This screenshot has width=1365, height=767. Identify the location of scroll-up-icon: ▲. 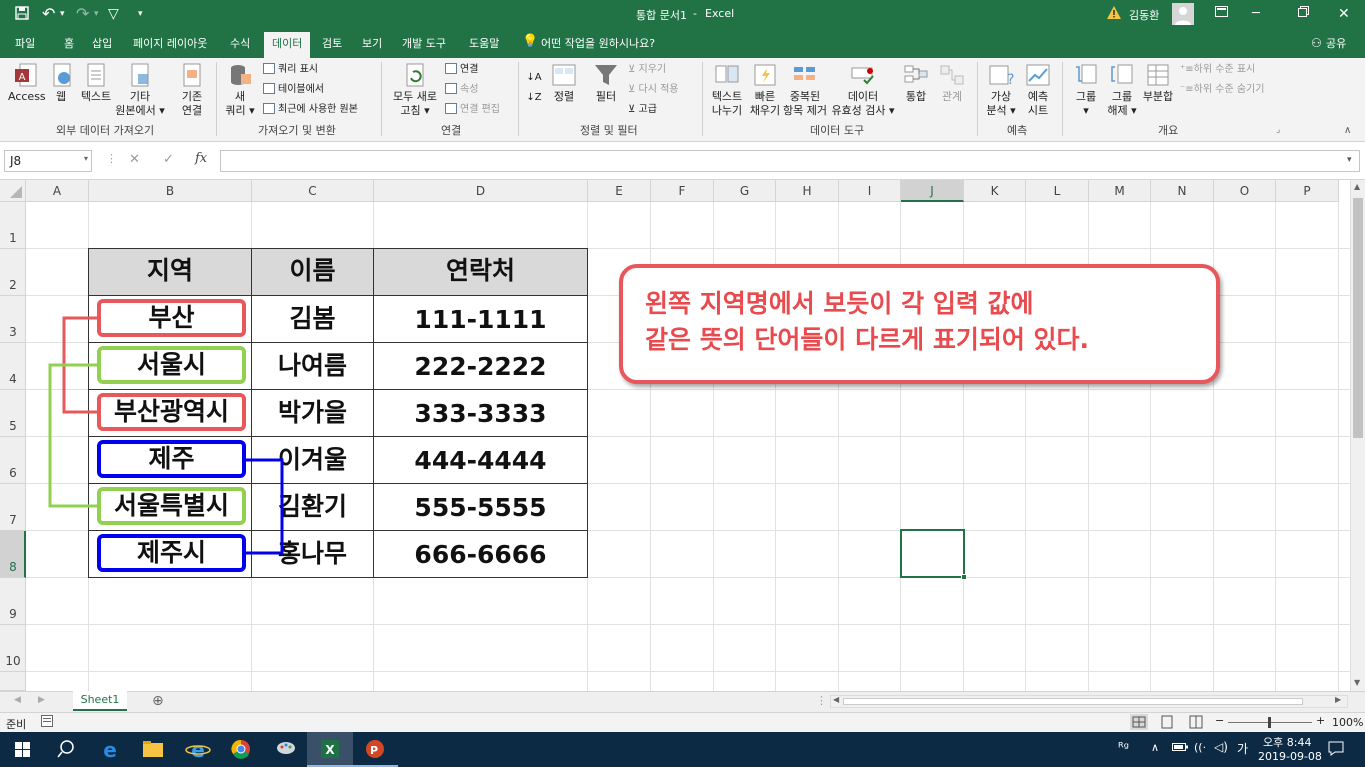
(1357, 186).